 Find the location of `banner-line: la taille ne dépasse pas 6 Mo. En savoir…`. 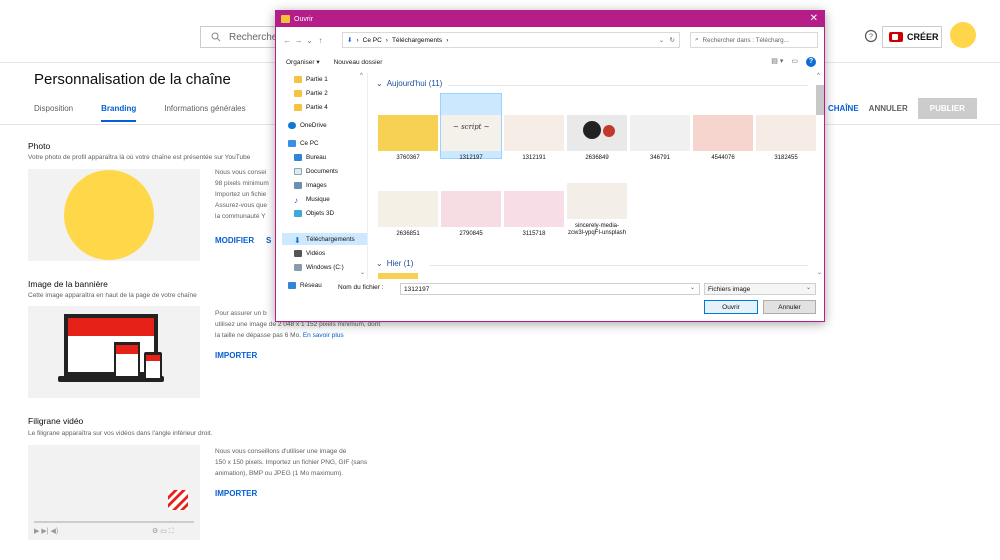

banner-line: la taille ne dépasse pas 6 Mo. En savoir… is located at coordinates (297, 335).